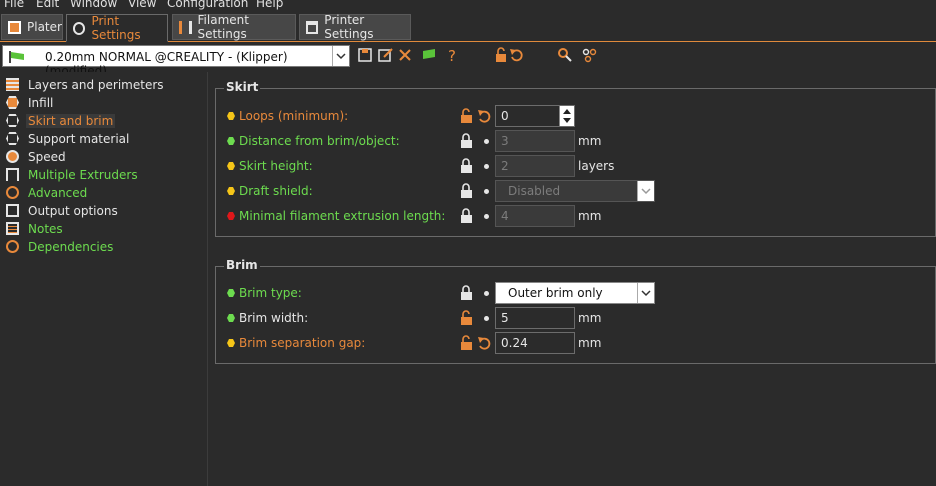 The height and width of the screenshot is (486, 936). Describe the element at coordinates (505, 166) in the screenshot. I see `skirt-height-value: 2` at that location.